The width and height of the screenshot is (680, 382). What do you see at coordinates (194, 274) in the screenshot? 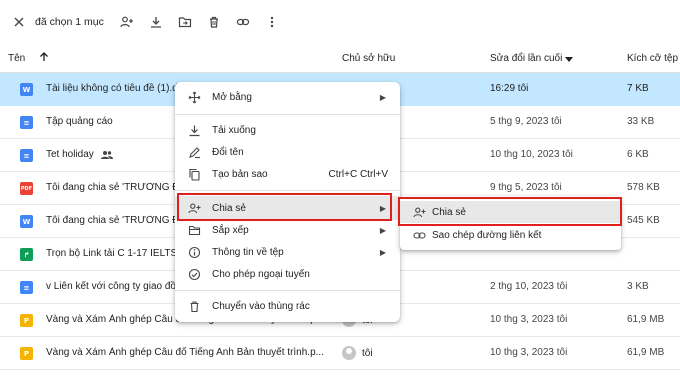
I see `offline-icon` at bounding box center [194, 274].